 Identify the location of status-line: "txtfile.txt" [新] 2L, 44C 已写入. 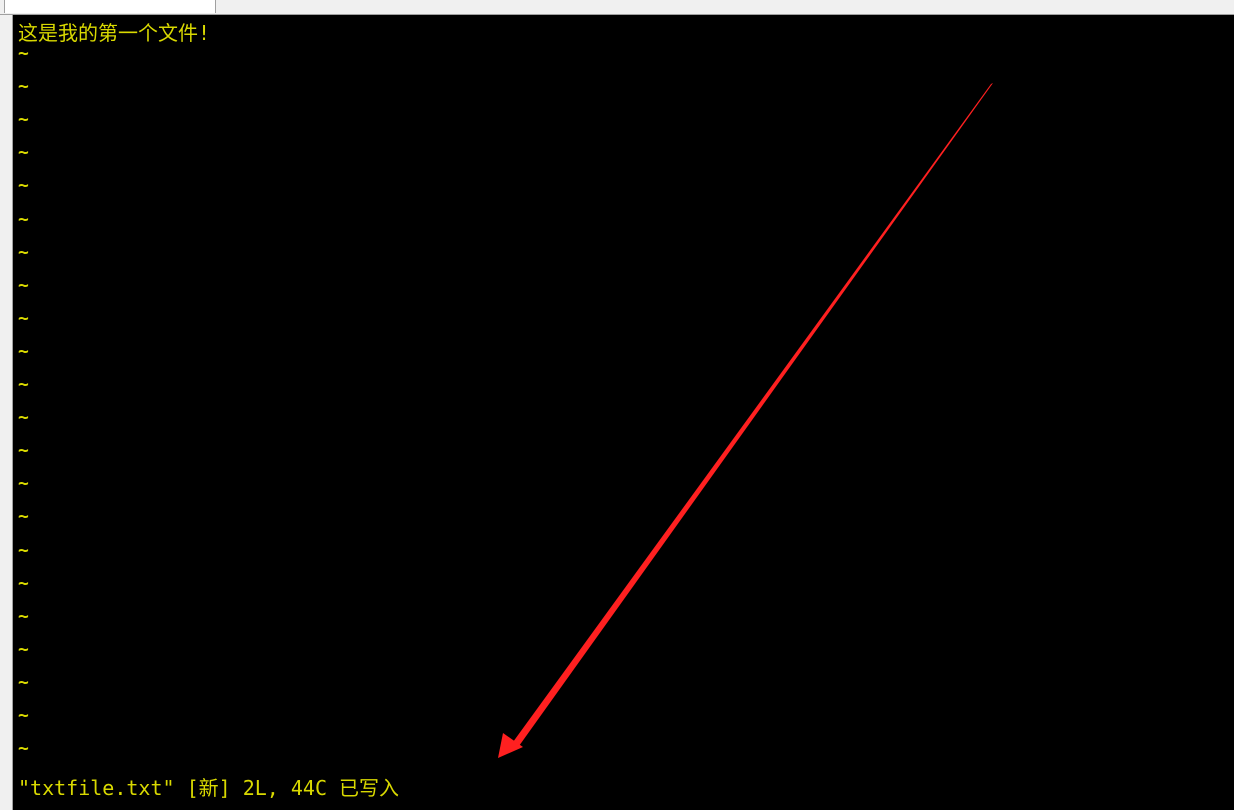
(209, 788).